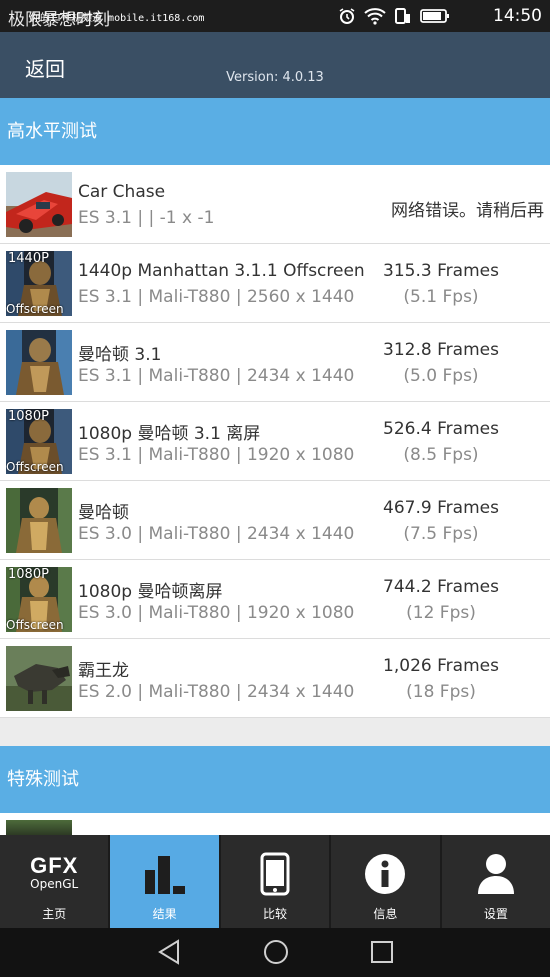 This screenshot has height=977, width=550. Describe the element at coordinates (441, 271) in the screenshot. I see `test-score: 315.3 Frames` at that location.